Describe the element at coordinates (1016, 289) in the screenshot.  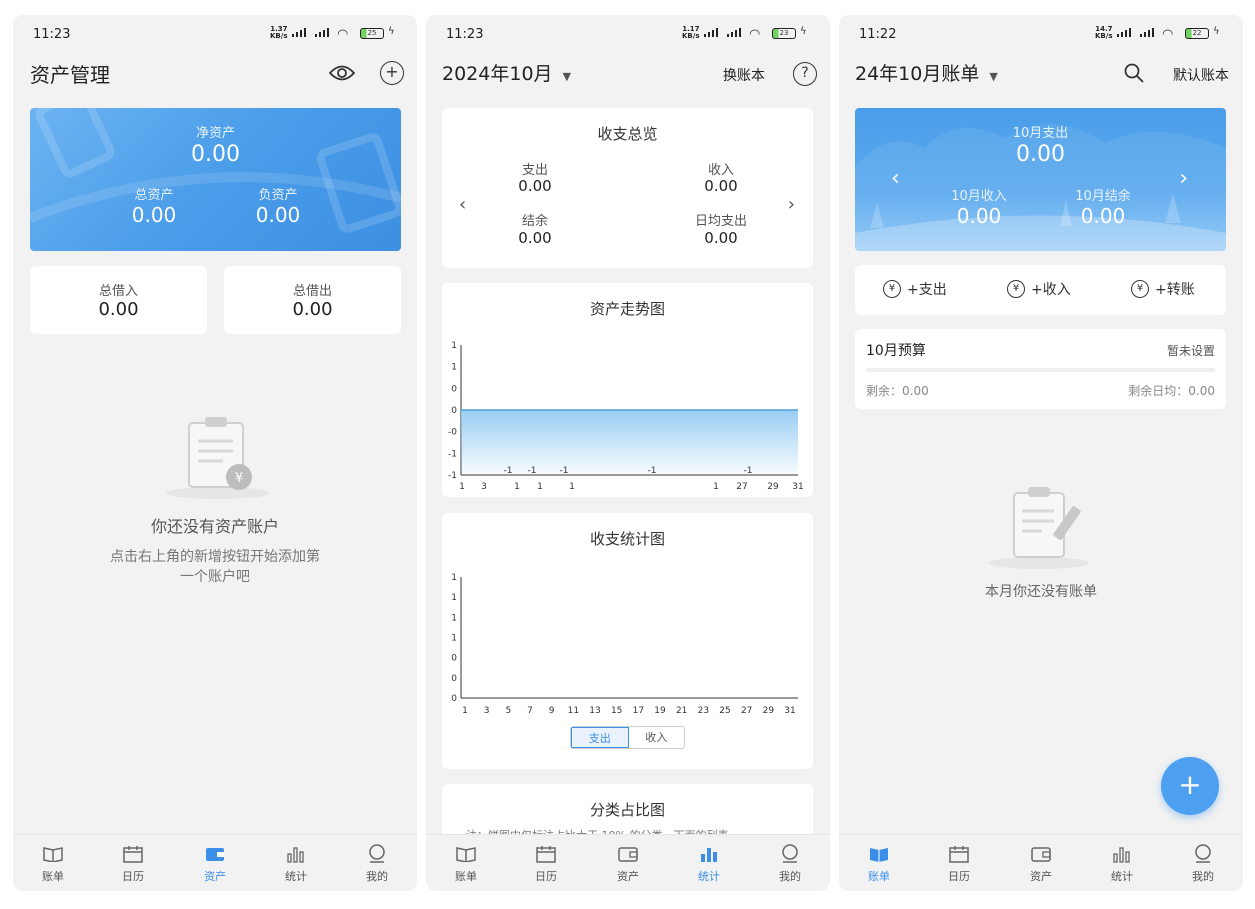
I see `money-bag-icon: ¥` at that location.